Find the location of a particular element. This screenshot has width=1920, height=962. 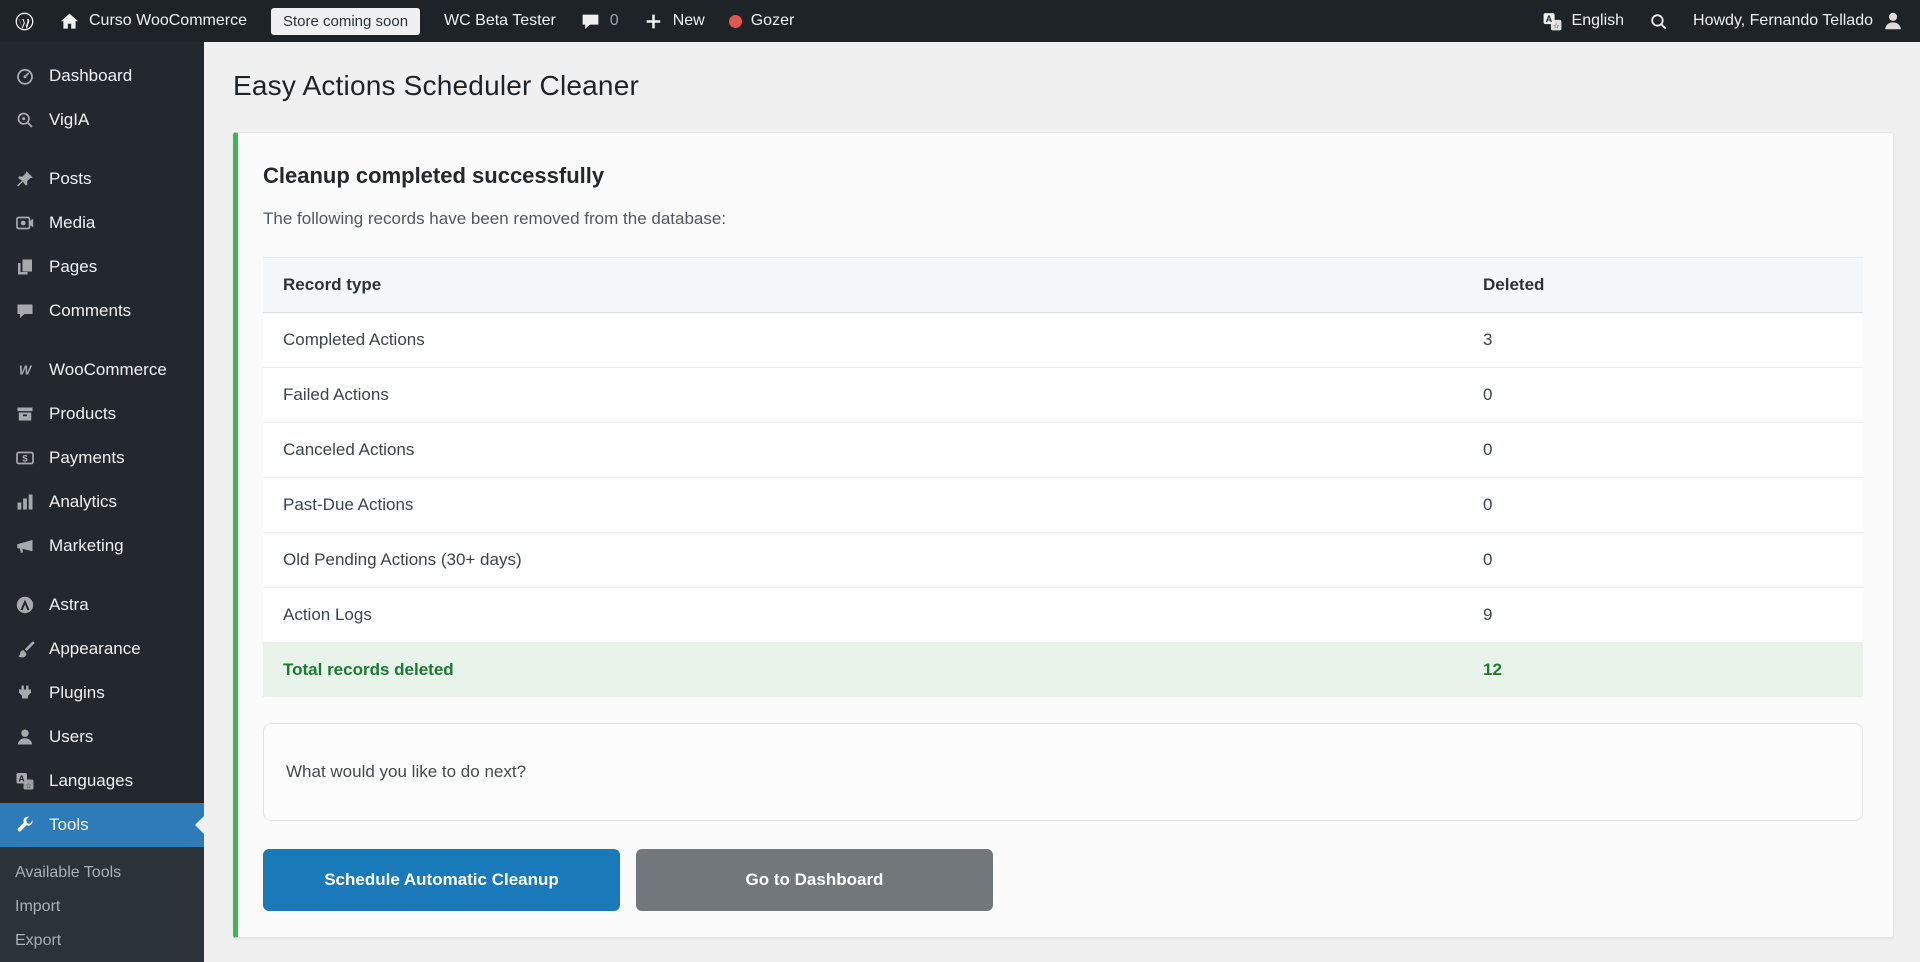

sidebar-item-label: Astra is located at coordinates (69, 604).